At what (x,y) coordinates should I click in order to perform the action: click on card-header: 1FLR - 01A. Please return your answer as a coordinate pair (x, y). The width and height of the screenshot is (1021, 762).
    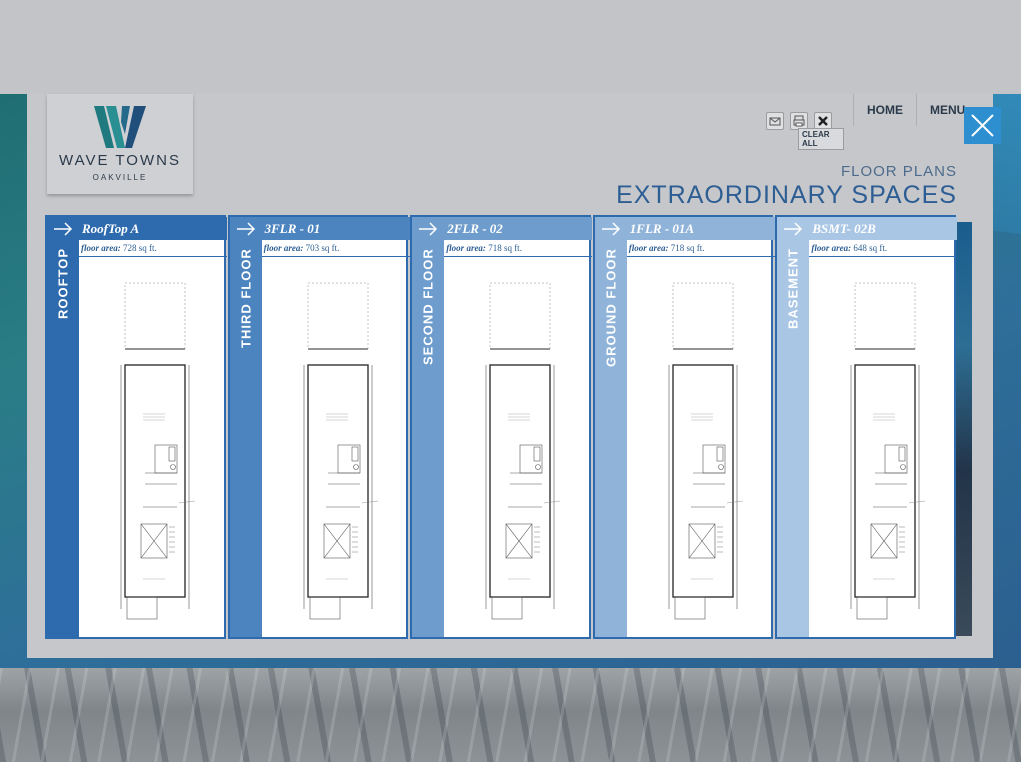
    Looking at the image, I should click on (684, 228).